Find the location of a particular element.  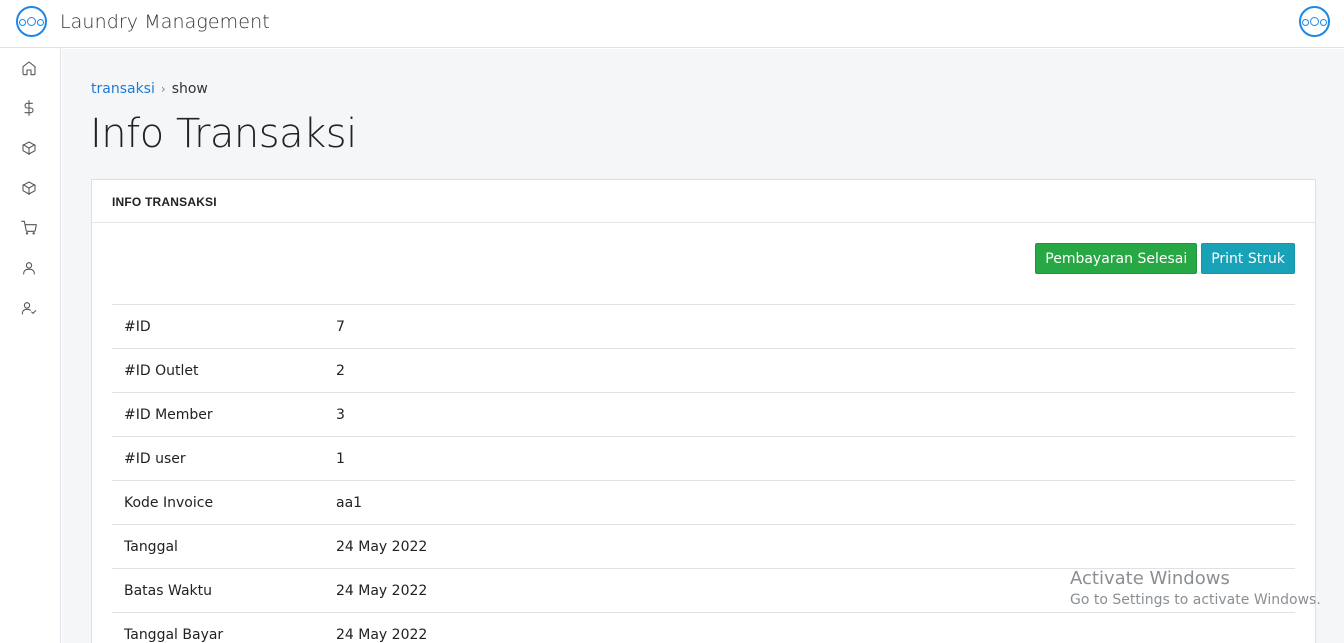

row-value: 7 is located at coordinates (340, 326).